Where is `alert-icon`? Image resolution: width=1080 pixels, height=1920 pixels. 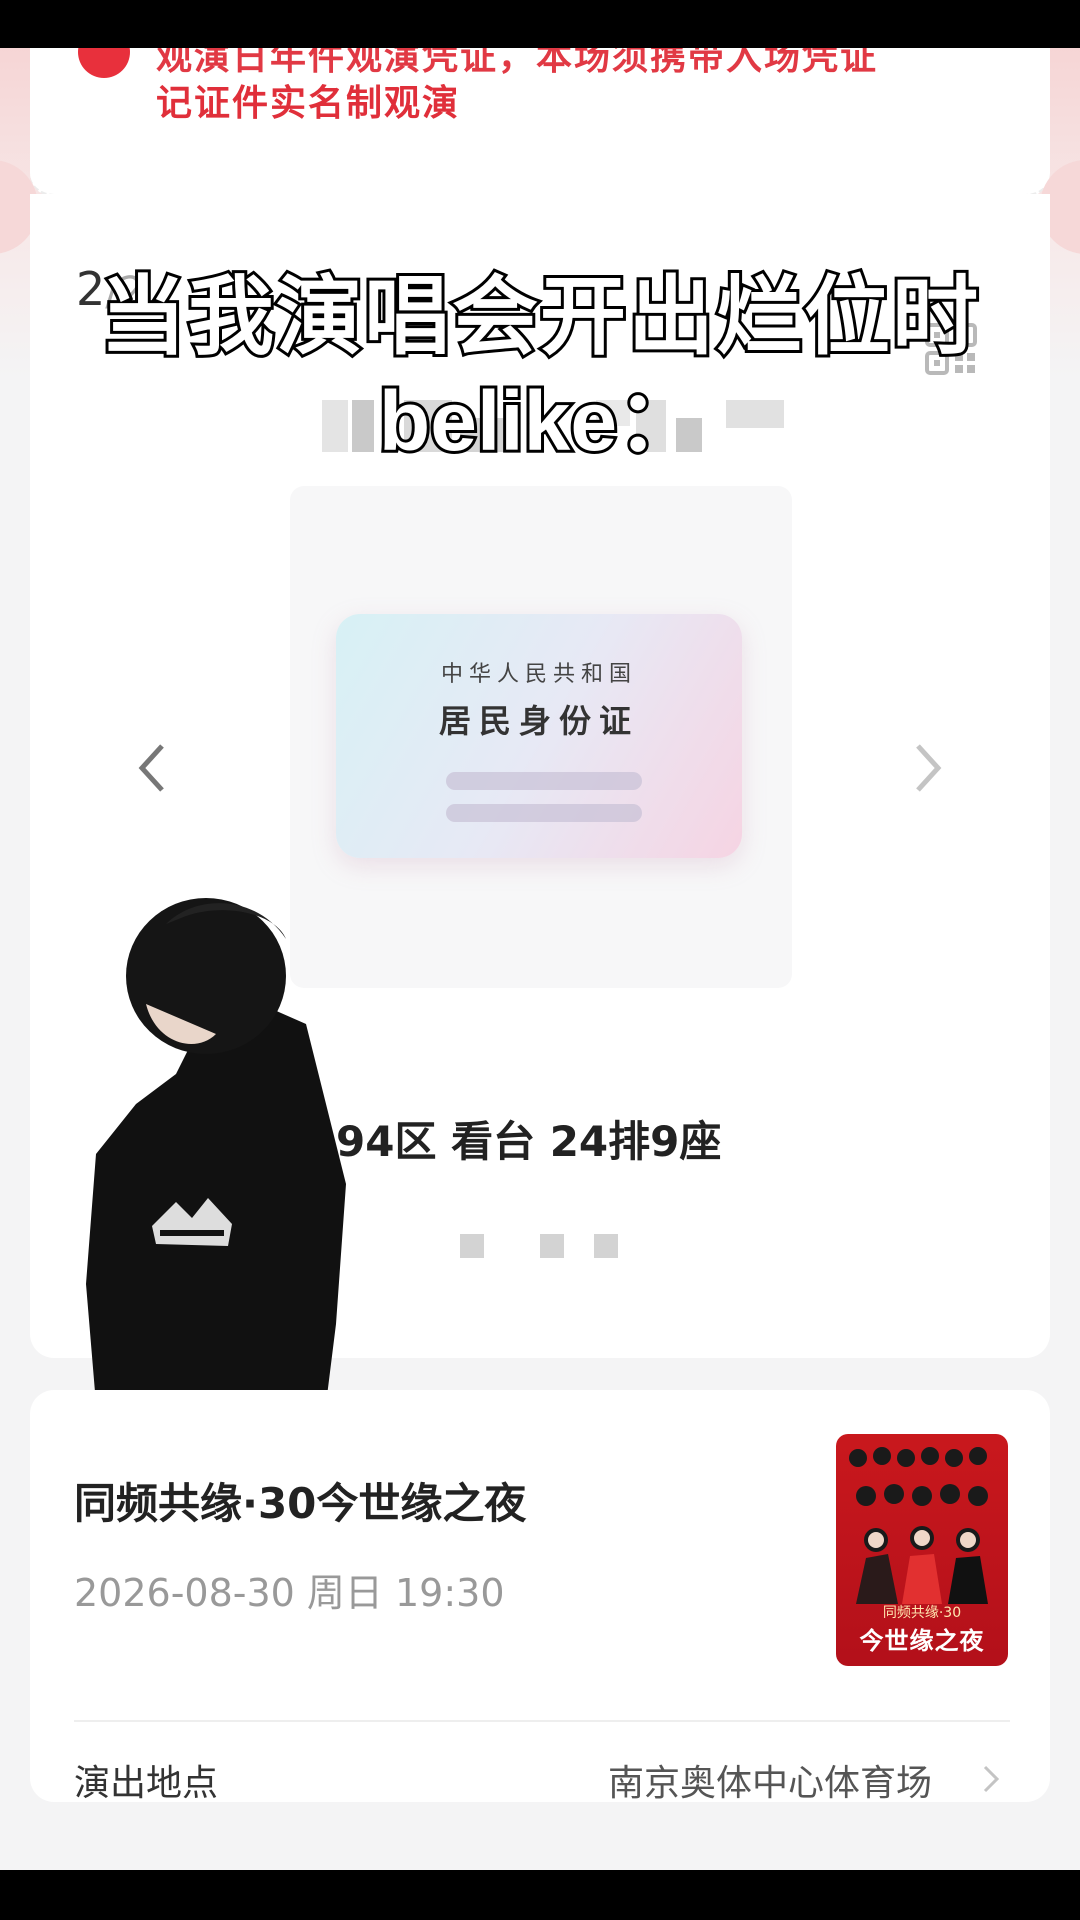
alert-icon is located at coordinates (104, 63).